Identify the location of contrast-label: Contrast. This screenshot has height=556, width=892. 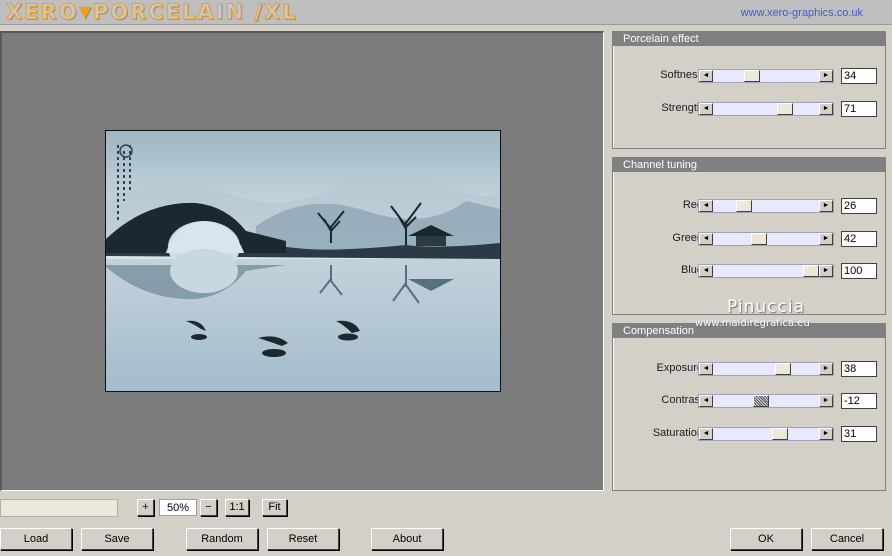
(682, 400).